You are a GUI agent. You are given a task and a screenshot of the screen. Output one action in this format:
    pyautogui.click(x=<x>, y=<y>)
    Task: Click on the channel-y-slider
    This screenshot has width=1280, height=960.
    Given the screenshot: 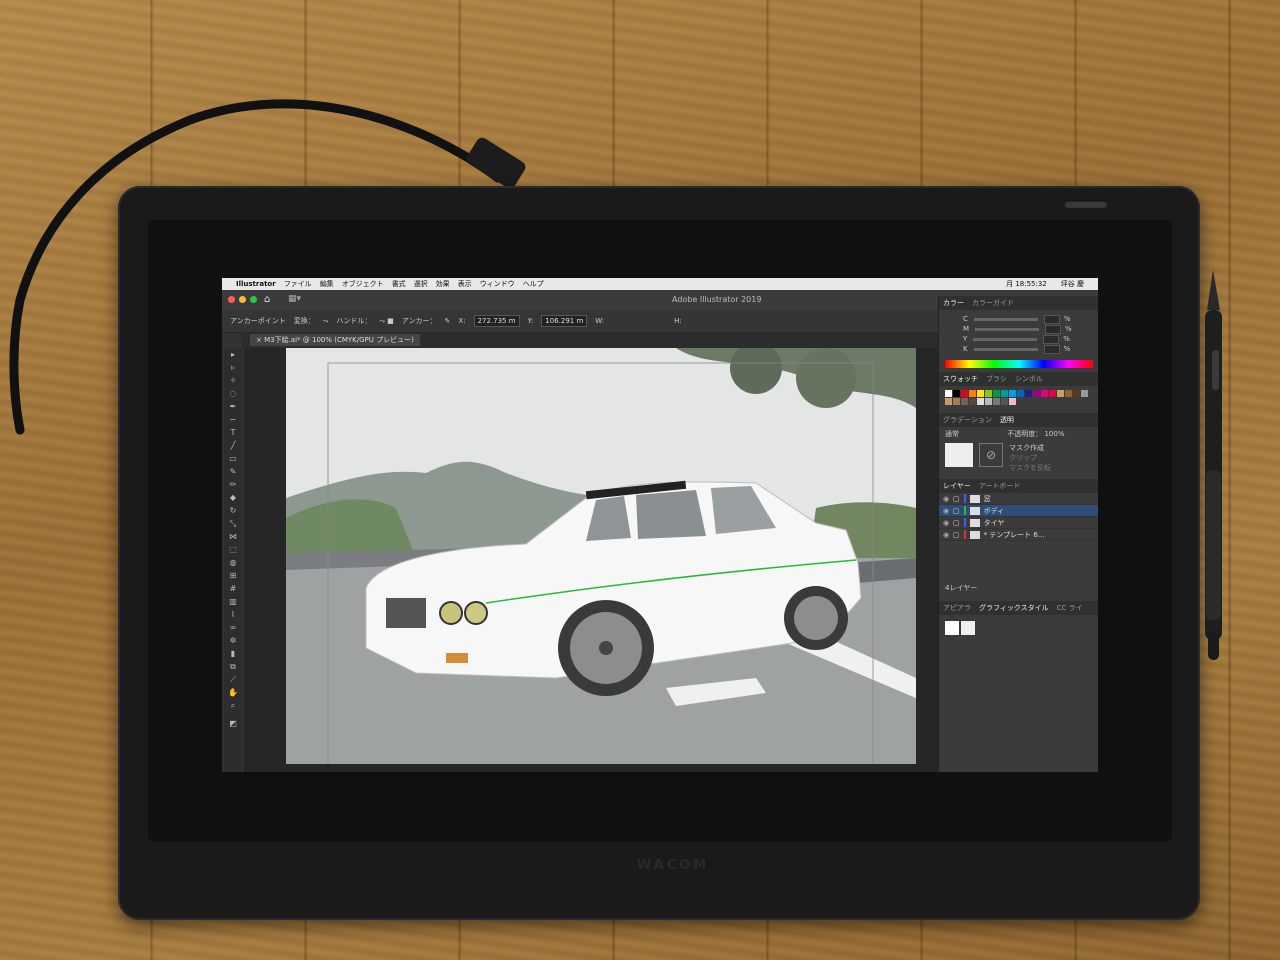 What is the action you would take?
    pyautogui.click(x=1005, y=339)
    